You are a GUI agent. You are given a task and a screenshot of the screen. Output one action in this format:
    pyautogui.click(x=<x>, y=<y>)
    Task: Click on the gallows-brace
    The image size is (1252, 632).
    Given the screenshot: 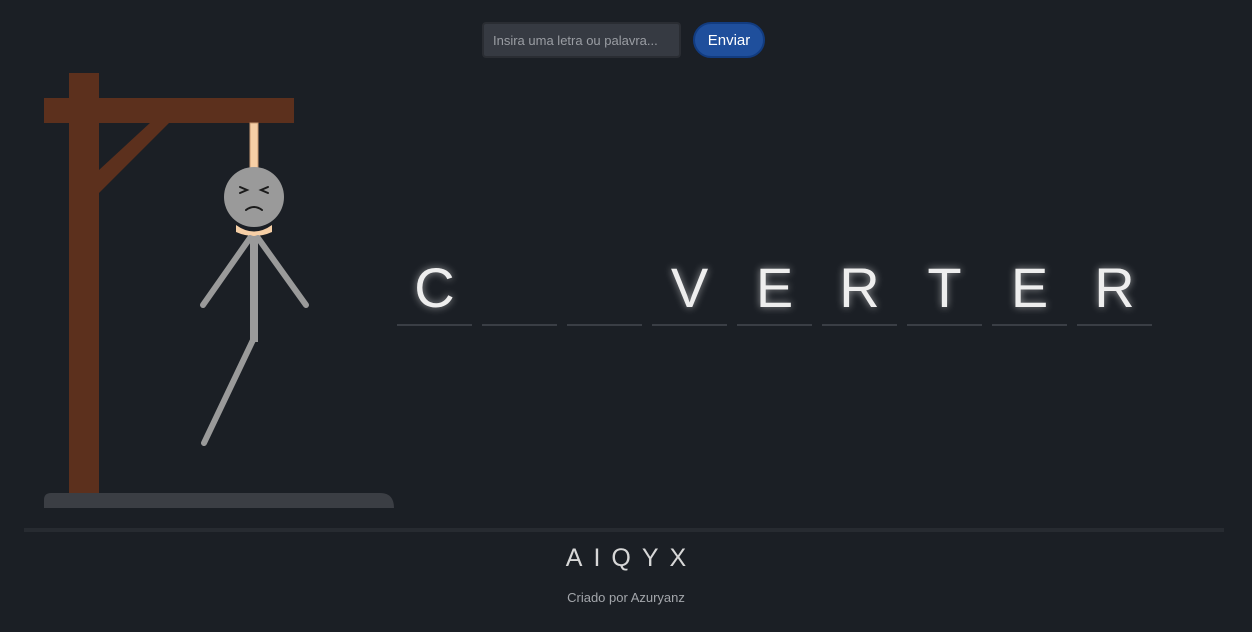 What is the action you would take?
    pyautogui.click(x=134, y=157)
    